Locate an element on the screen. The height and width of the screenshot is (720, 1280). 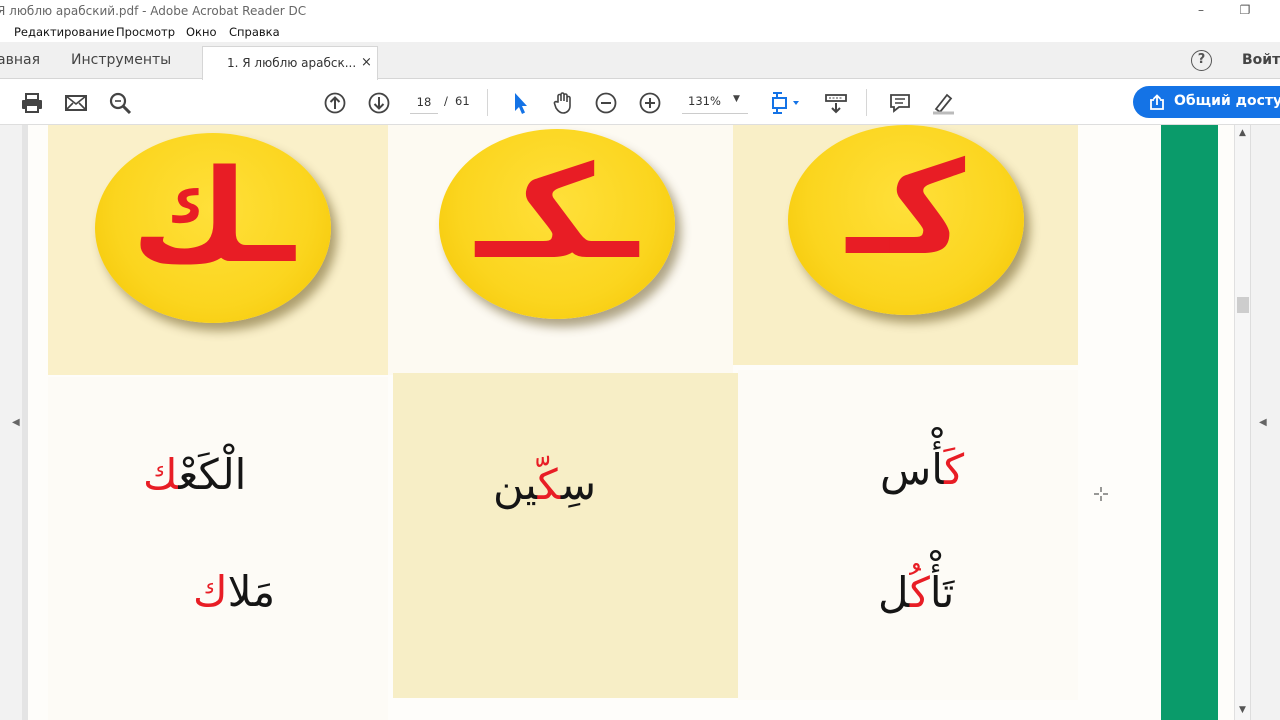
minimize-icon: – is located at coordinates (1201, 10).